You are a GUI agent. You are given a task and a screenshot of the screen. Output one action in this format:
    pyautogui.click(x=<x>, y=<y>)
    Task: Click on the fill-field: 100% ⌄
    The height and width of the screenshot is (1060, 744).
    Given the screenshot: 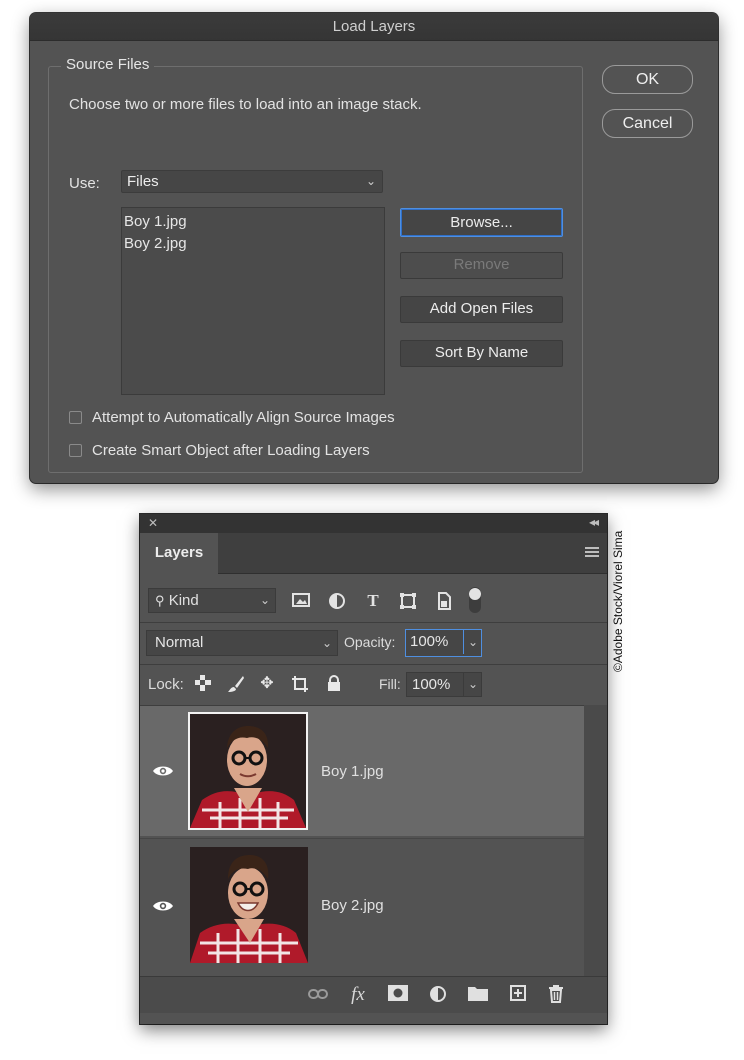 What is the action you would take?
    pyautogui.click(x=444, y=684)
    